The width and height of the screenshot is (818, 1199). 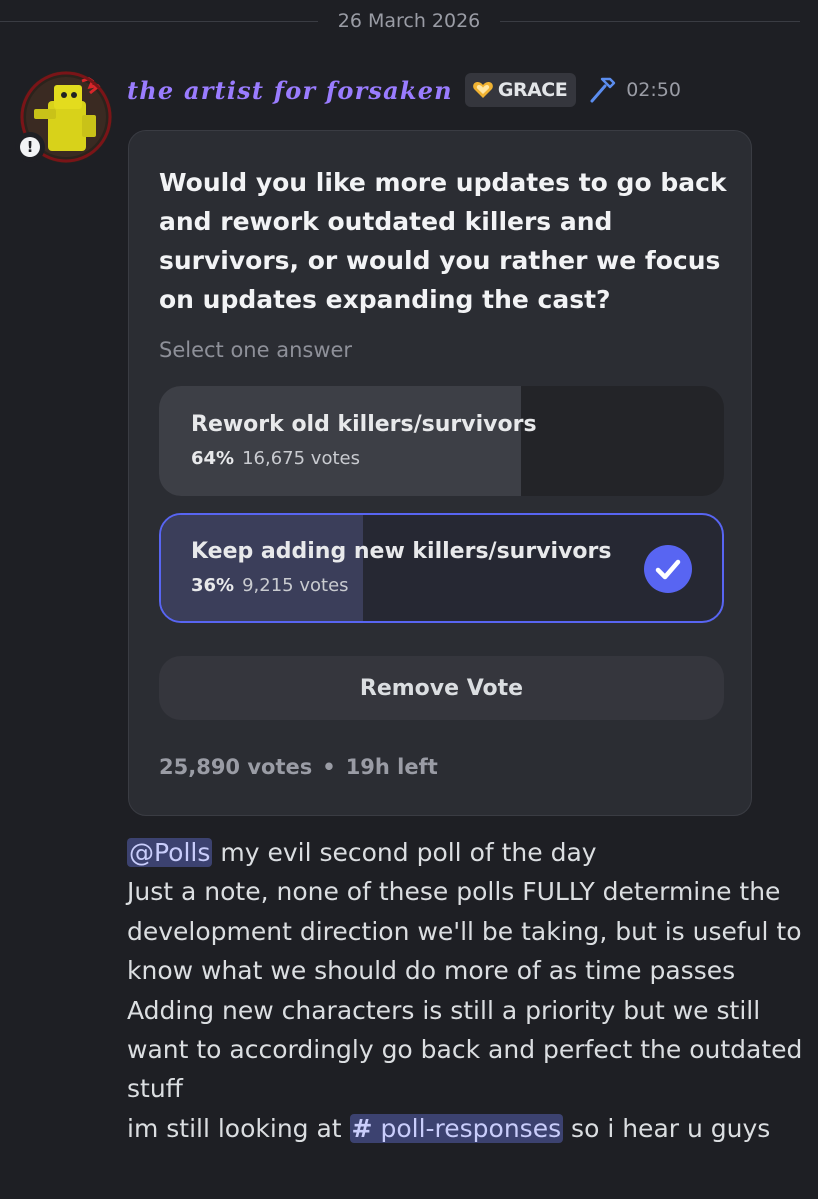 What do you see at coordinates (404, 852) in the screenshot?
I see `message-text: my evil second poll of the day` at bounding box center [404, 852].